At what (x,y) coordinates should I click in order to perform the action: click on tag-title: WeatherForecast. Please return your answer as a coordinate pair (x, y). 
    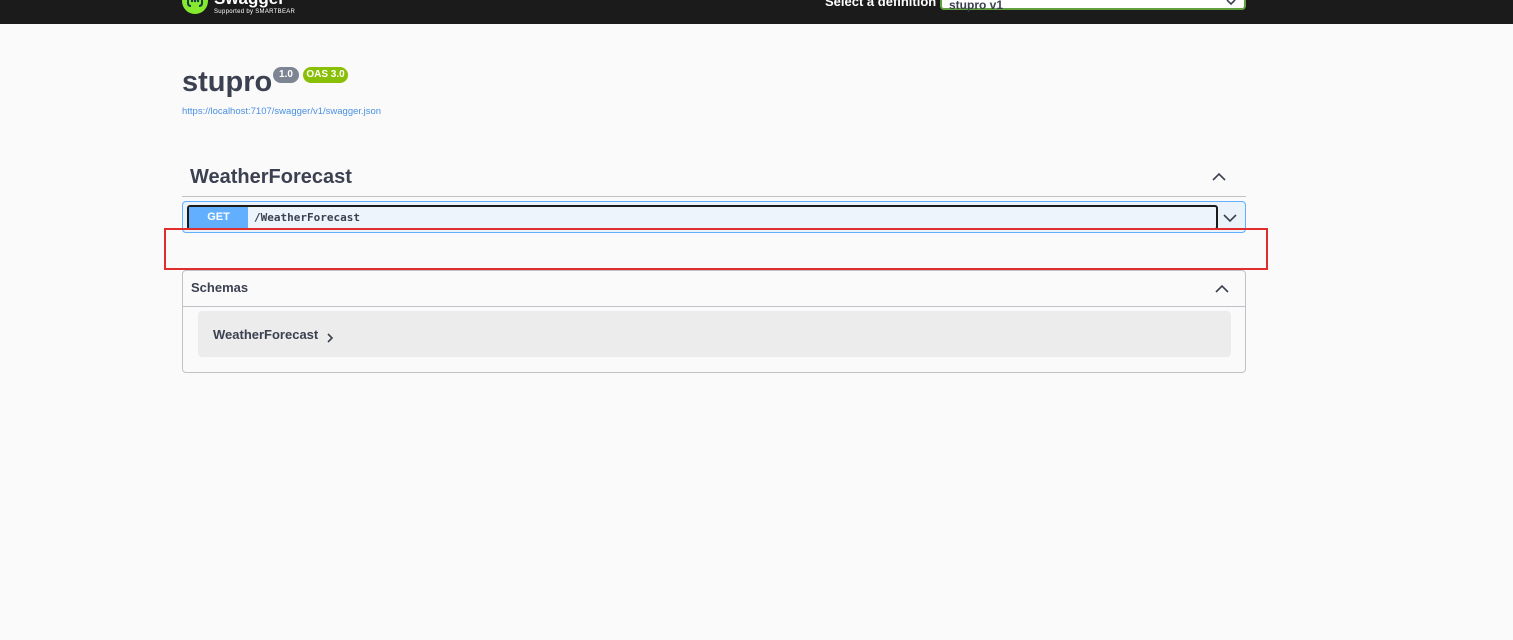
    Looking at the image, I should click on (271, 177).